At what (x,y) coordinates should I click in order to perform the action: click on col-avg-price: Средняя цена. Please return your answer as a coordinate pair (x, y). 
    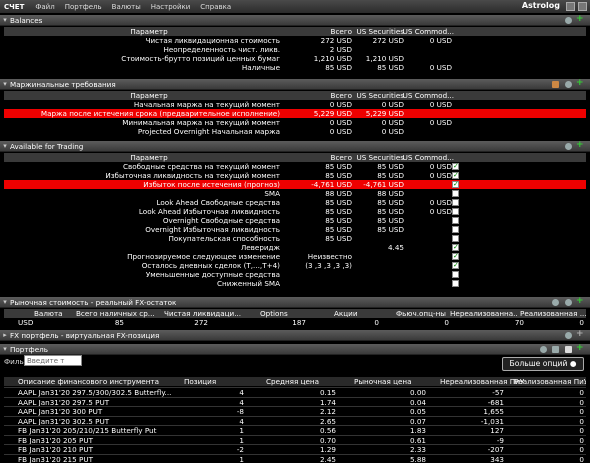
    Looking at the image, I should click on (296, 381).